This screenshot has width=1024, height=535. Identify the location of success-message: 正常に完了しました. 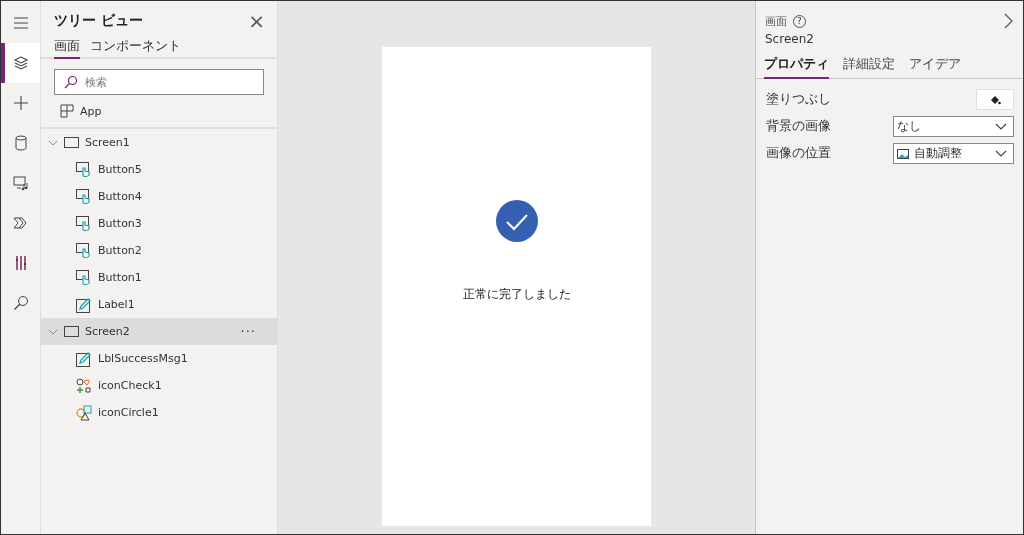
(516, 294).